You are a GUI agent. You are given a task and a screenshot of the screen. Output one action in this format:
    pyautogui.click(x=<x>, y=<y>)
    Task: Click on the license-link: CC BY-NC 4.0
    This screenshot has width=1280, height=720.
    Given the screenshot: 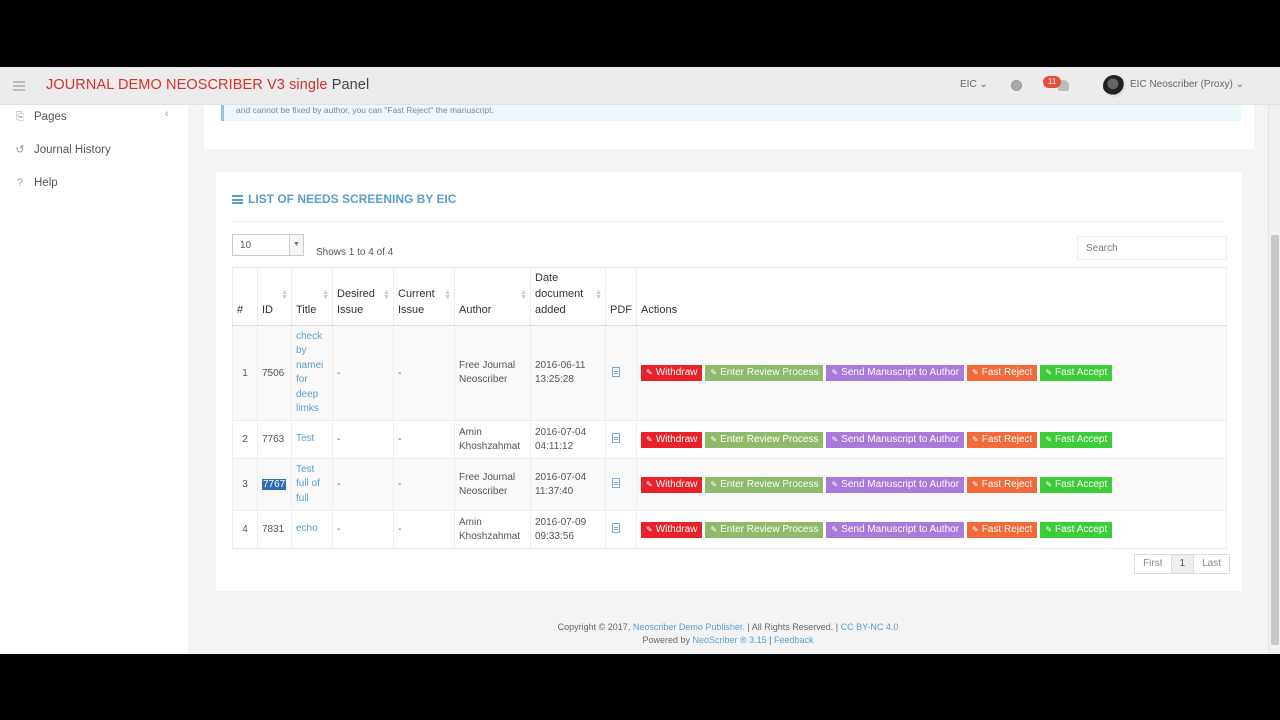 What is the action you would take?
    pyautogui.click(x=870, y=627)
    